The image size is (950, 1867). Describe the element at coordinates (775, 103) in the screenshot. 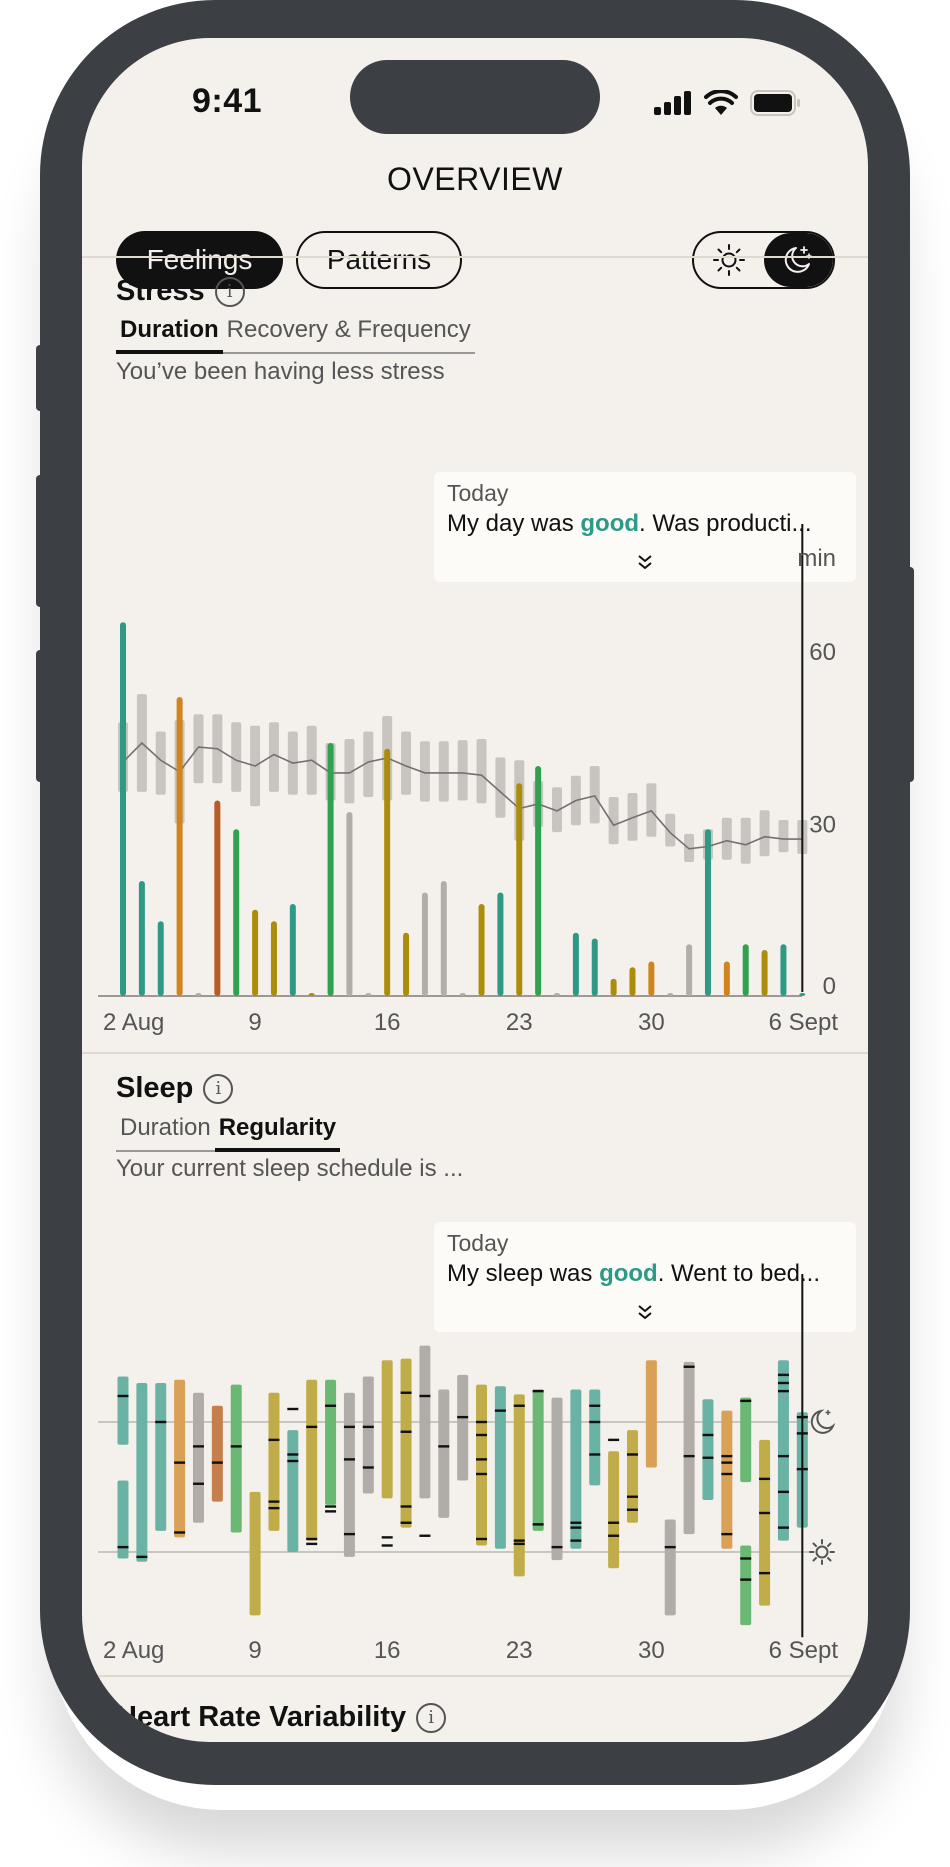

I see `battery-icon` at that location.